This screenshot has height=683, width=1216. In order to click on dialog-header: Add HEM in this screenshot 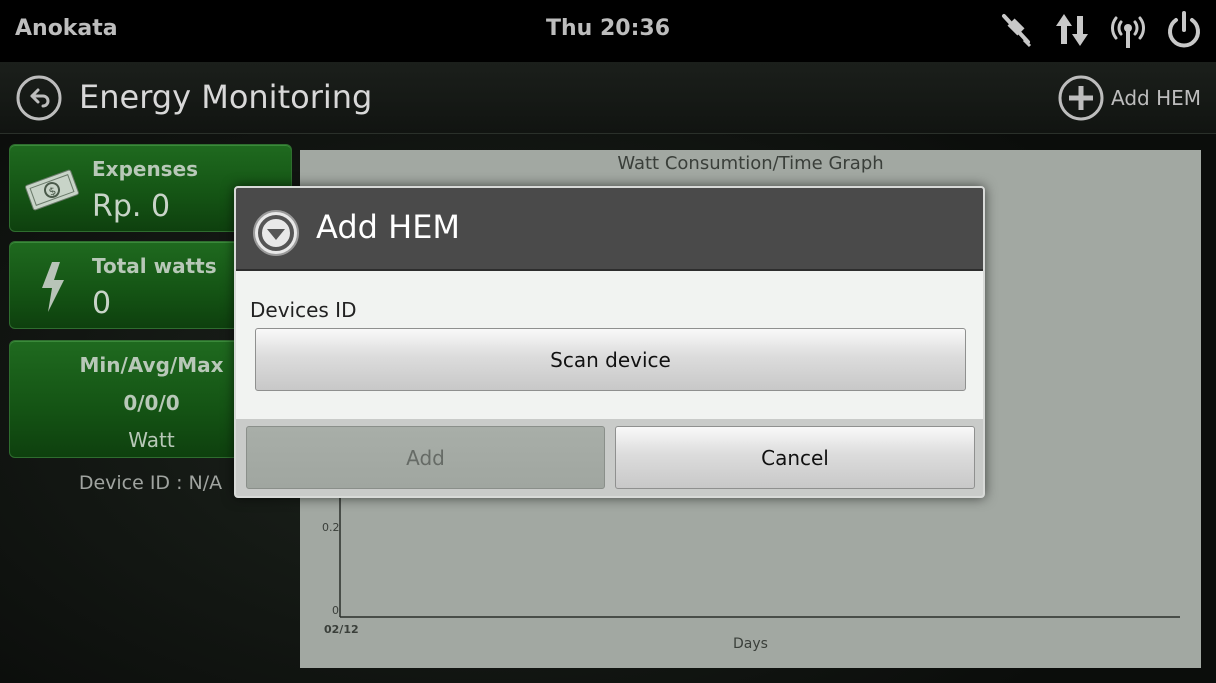, I will do `click(609, 229)`.